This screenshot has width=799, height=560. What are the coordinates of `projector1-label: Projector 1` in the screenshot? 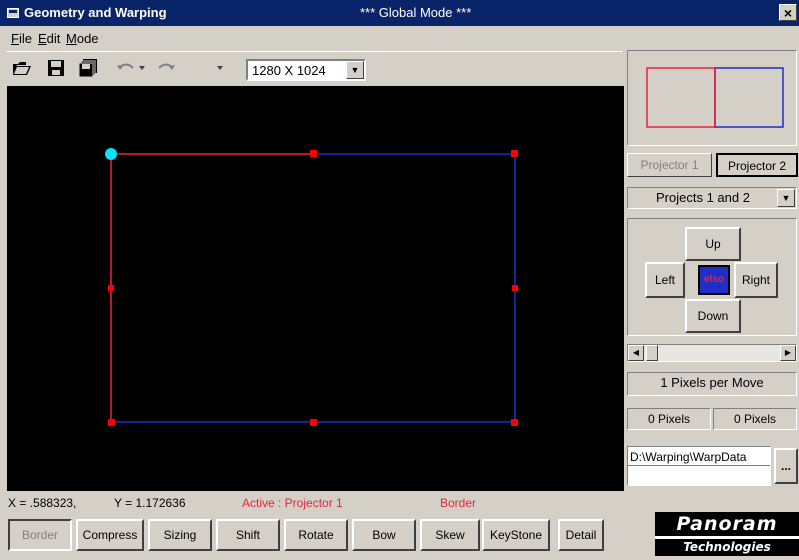 It's located at (669, 165).